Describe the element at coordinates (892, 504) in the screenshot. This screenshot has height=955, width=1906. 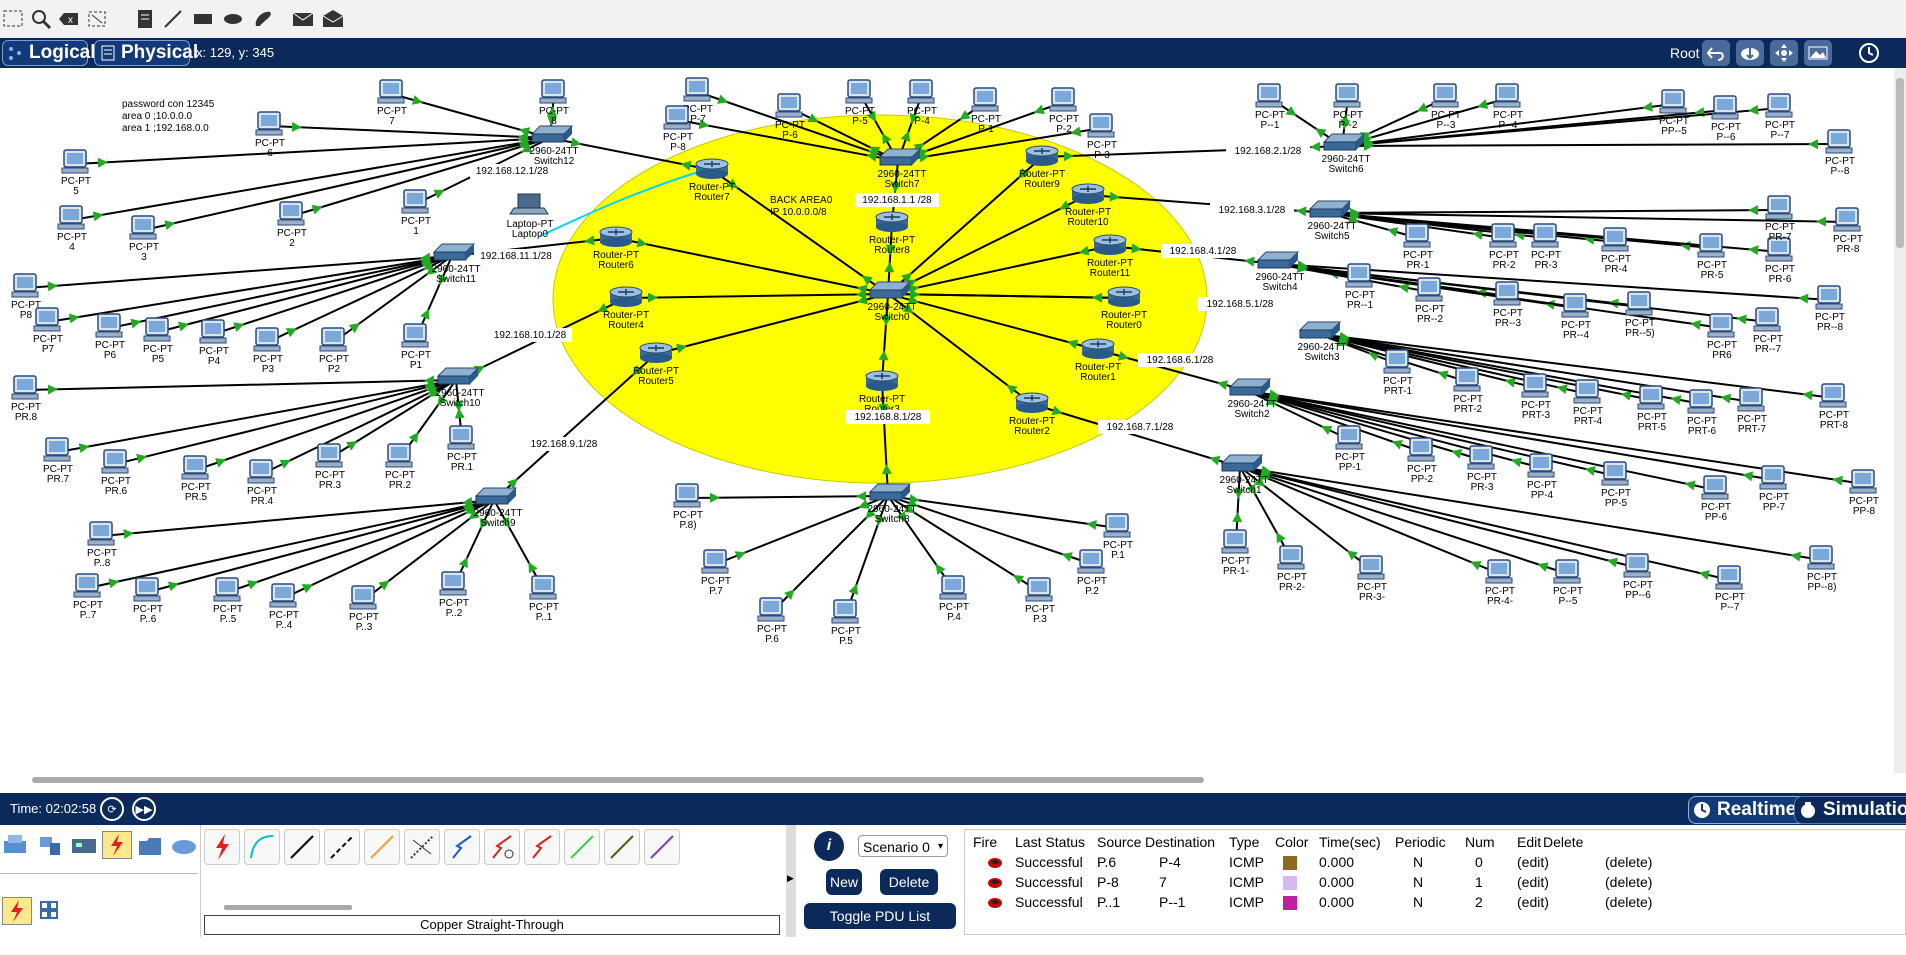
I see `switch-switch8: 2960-24TTSwitch8` at that location.